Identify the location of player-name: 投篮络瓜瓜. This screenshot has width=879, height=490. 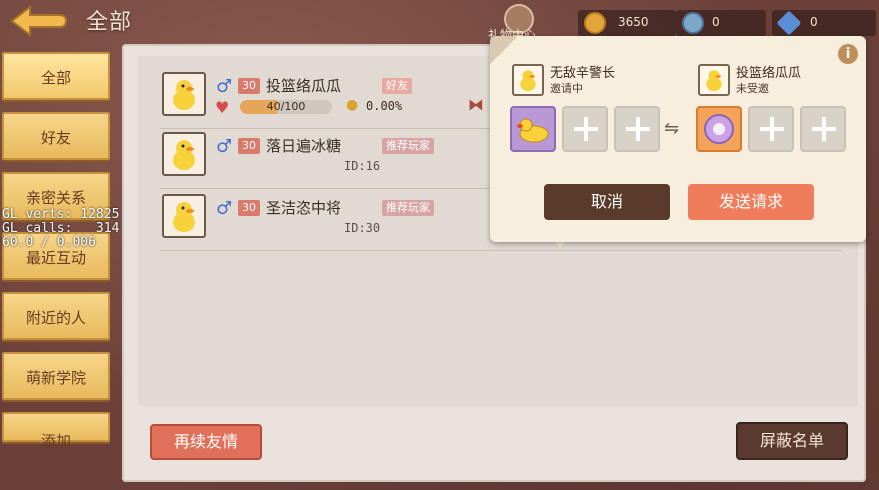
(304, 86).